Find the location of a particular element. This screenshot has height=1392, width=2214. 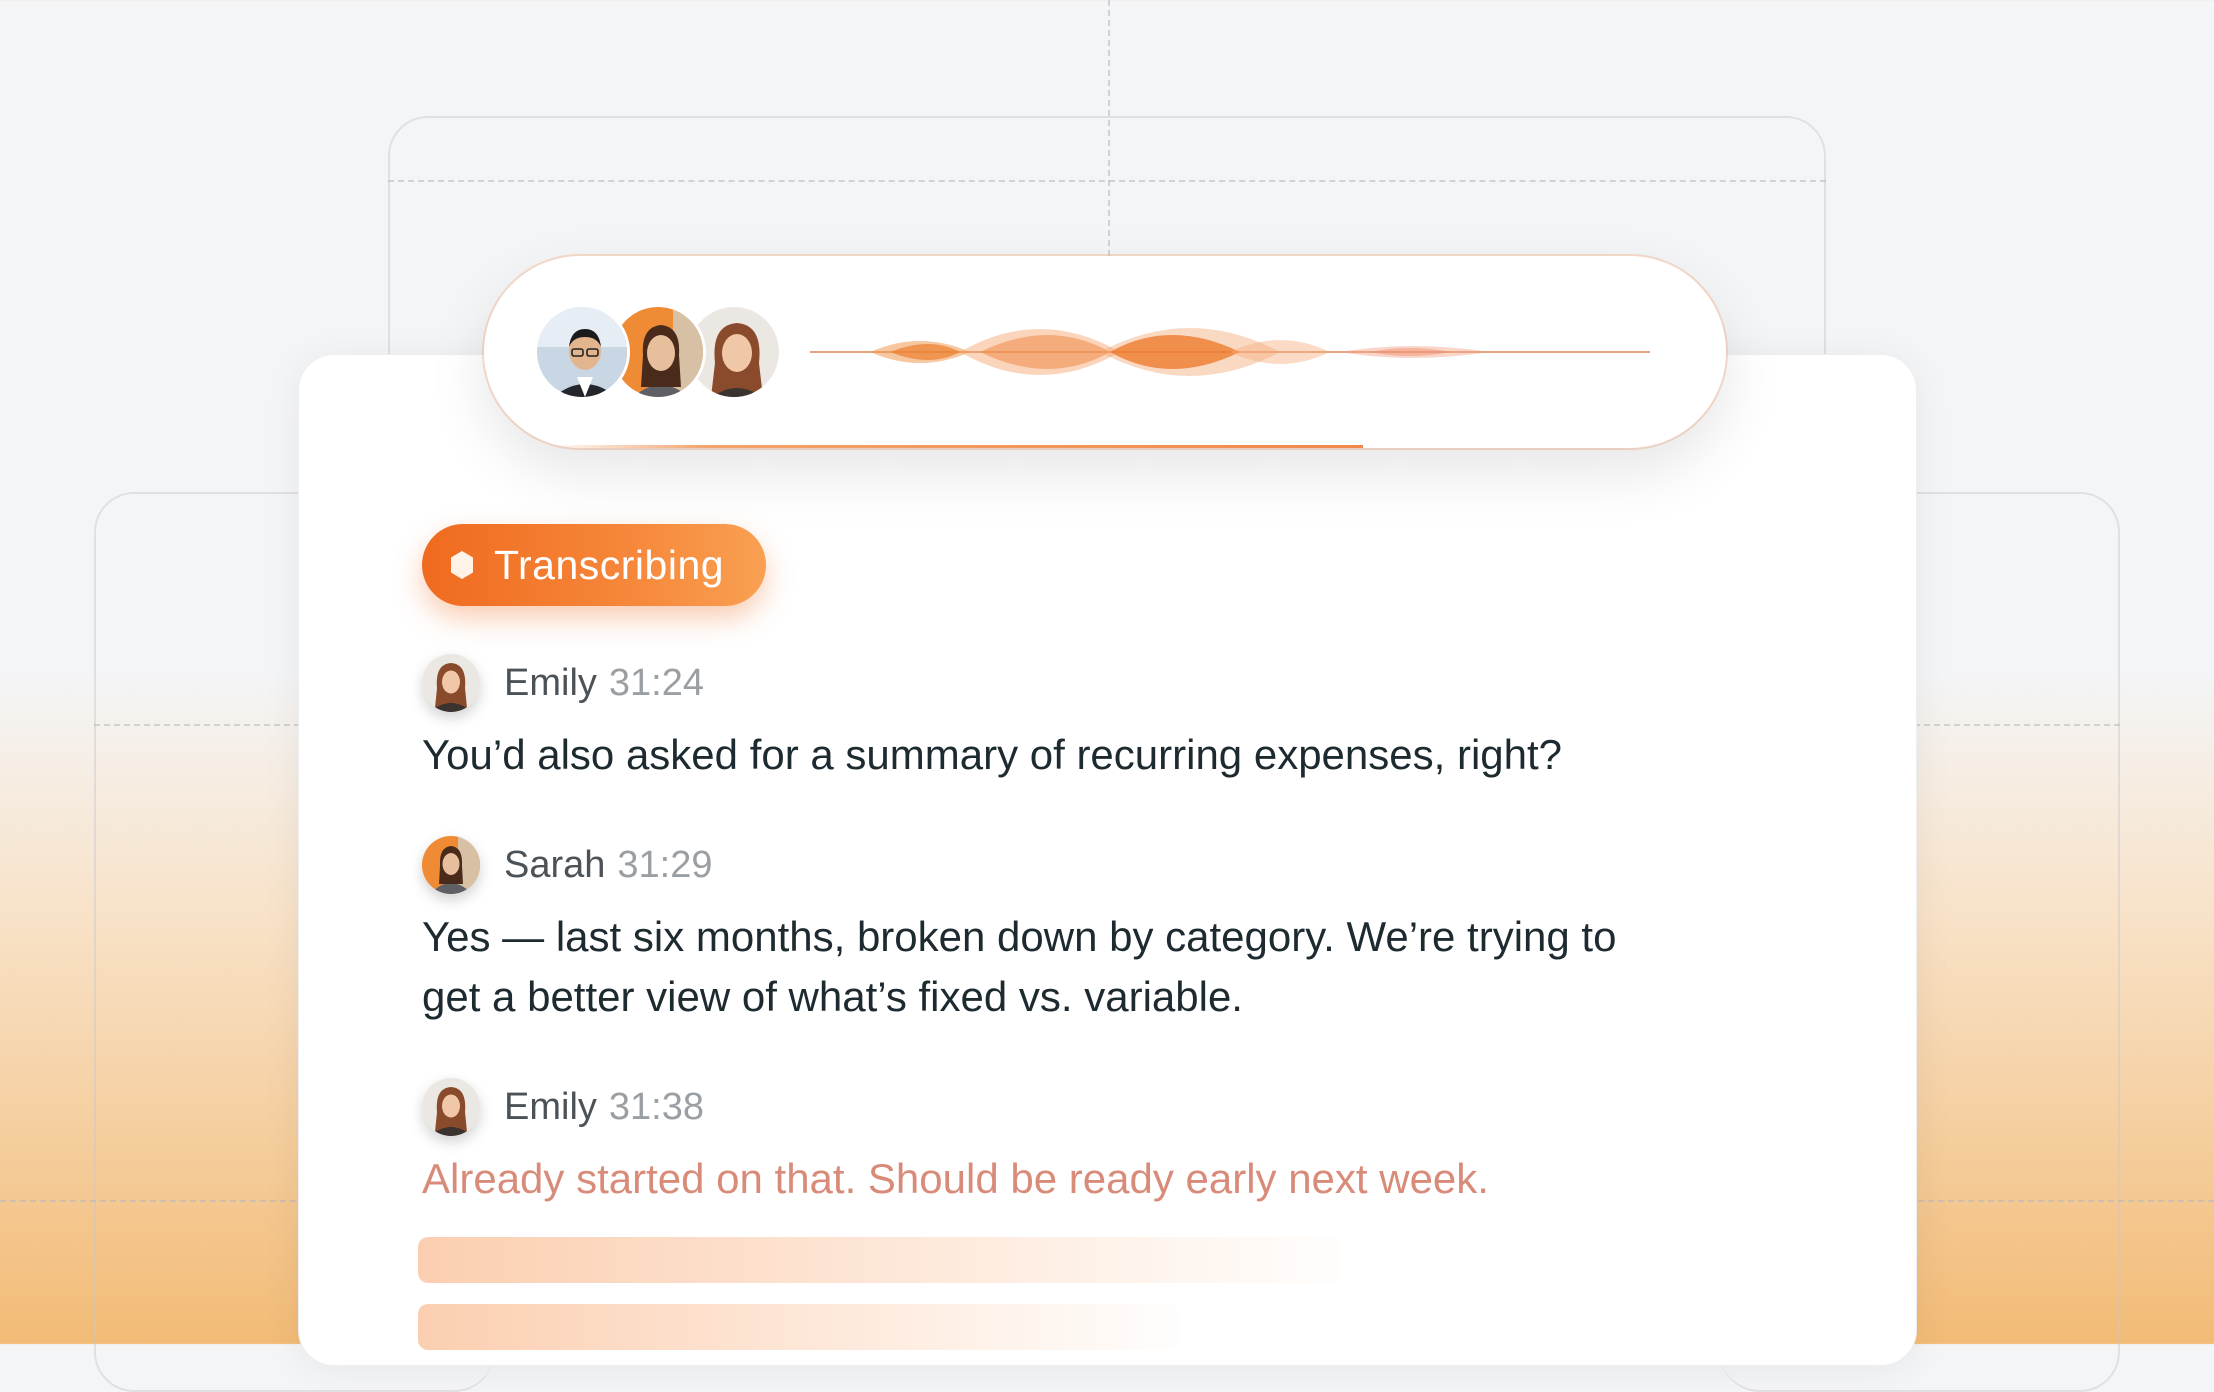

guide-vertical is located at coordinates (1109, 128).